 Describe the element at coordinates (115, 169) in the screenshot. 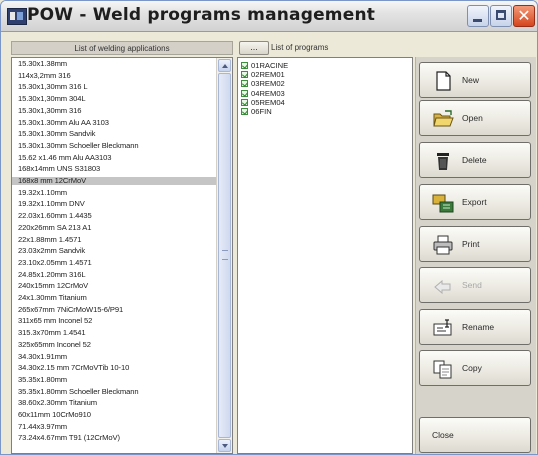

I see `application-item: 168x14mm UNS S31803` at that location.